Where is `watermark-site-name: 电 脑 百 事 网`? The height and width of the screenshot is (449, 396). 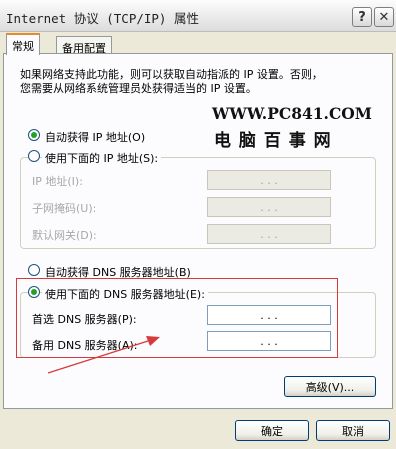 watermark-site-name: 电 脑 百 事 网 is located at coordinates (273, 141).